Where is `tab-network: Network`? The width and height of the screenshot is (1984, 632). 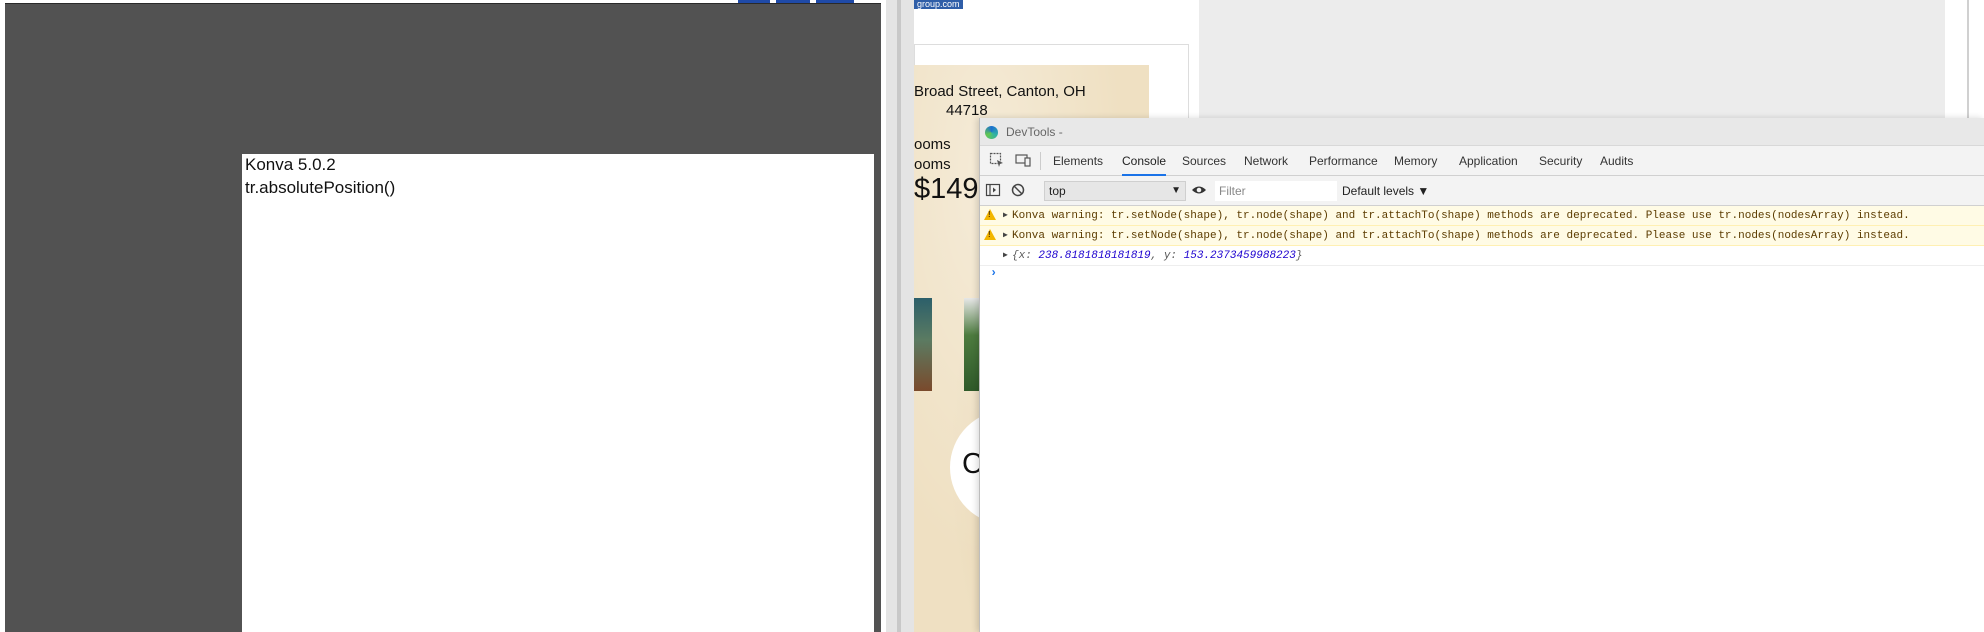
tab-network: Network is located at coordinates (1266, 161).